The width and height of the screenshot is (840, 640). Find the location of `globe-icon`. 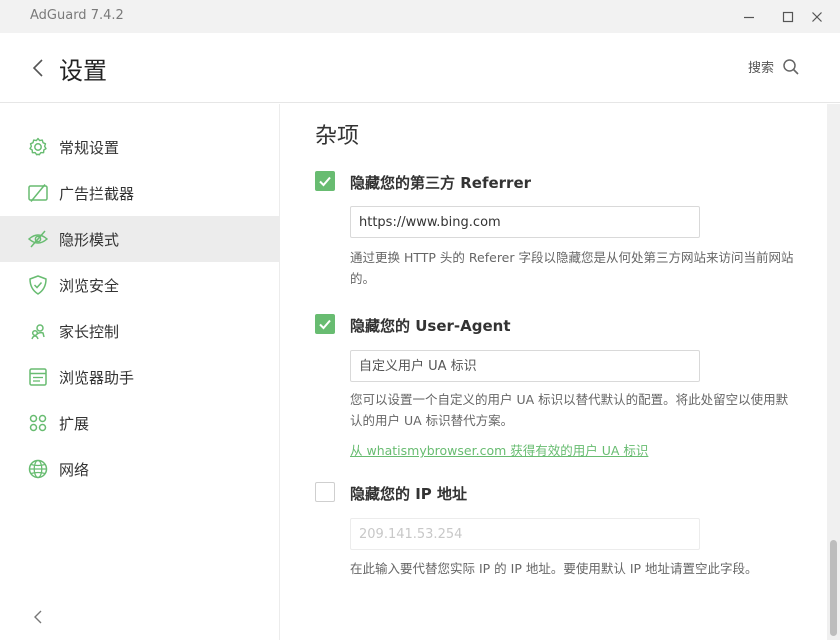

globe-icon is located at coordinates (38, 469).